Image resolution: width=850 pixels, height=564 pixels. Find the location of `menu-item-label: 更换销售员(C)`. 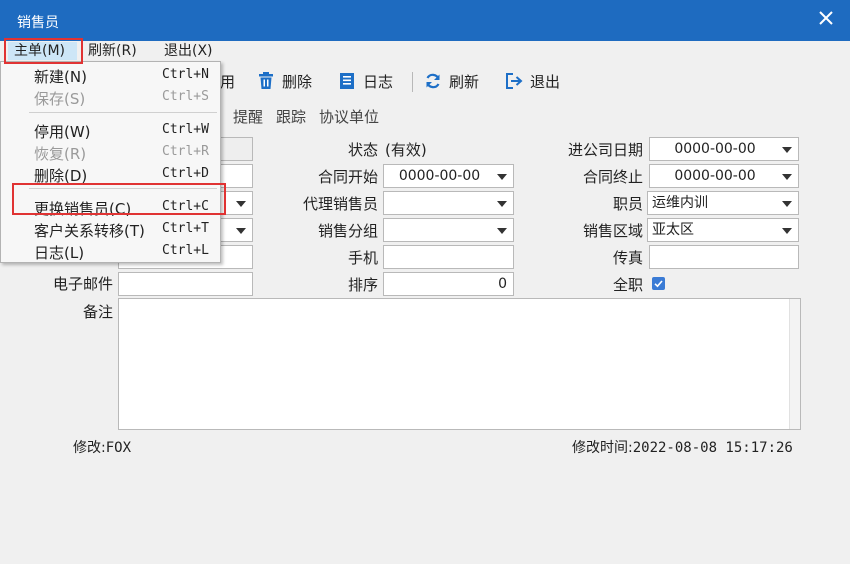

menu-item-label: 更换销售员(C) is located at coordinates (83, 209).